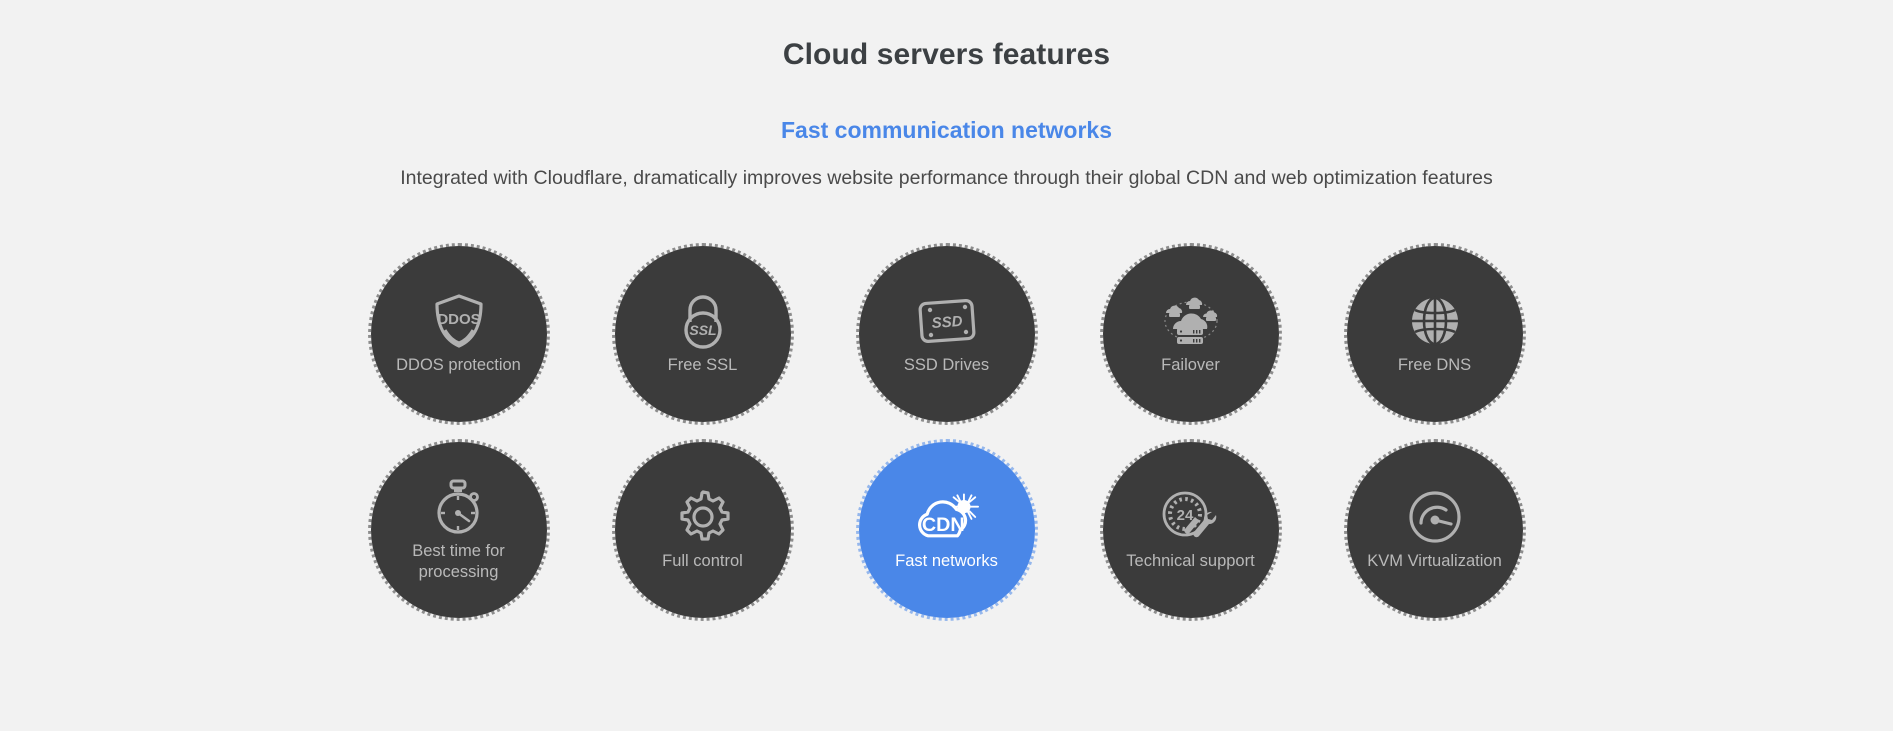  I want to click on feature-label: Failover, so click(1190, 365).